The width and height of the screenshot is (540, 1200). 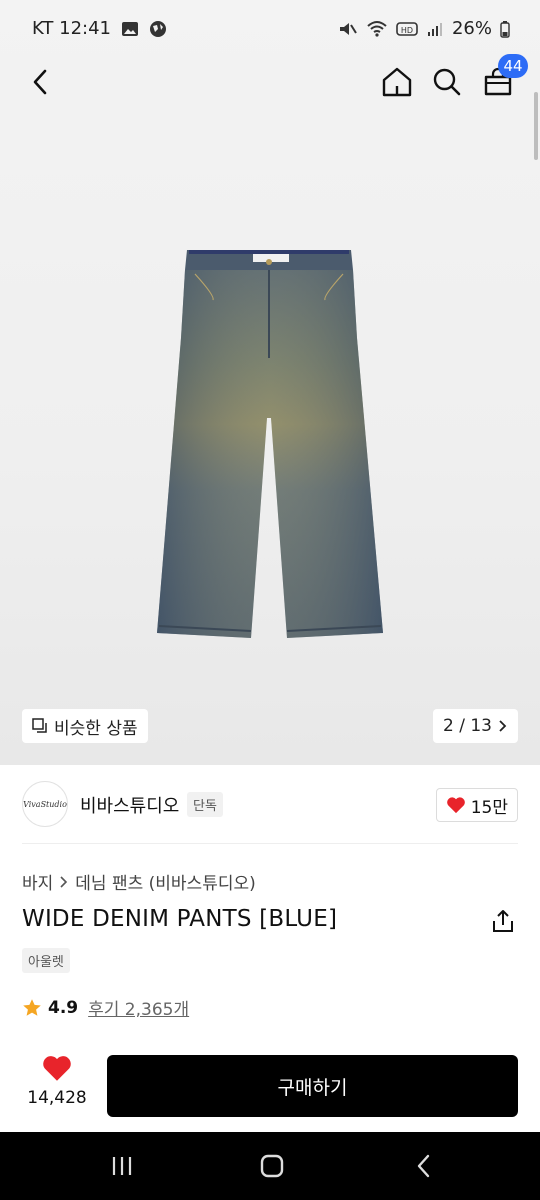 I want to click on svg-text: HD, so click(x=407, y=30).